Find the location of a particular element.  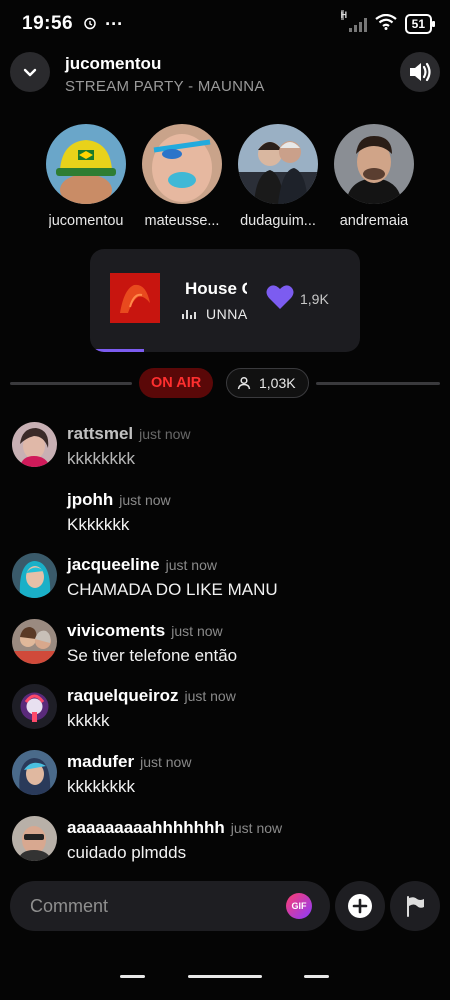

system-nav-bar is located at coordinates (225, 979).